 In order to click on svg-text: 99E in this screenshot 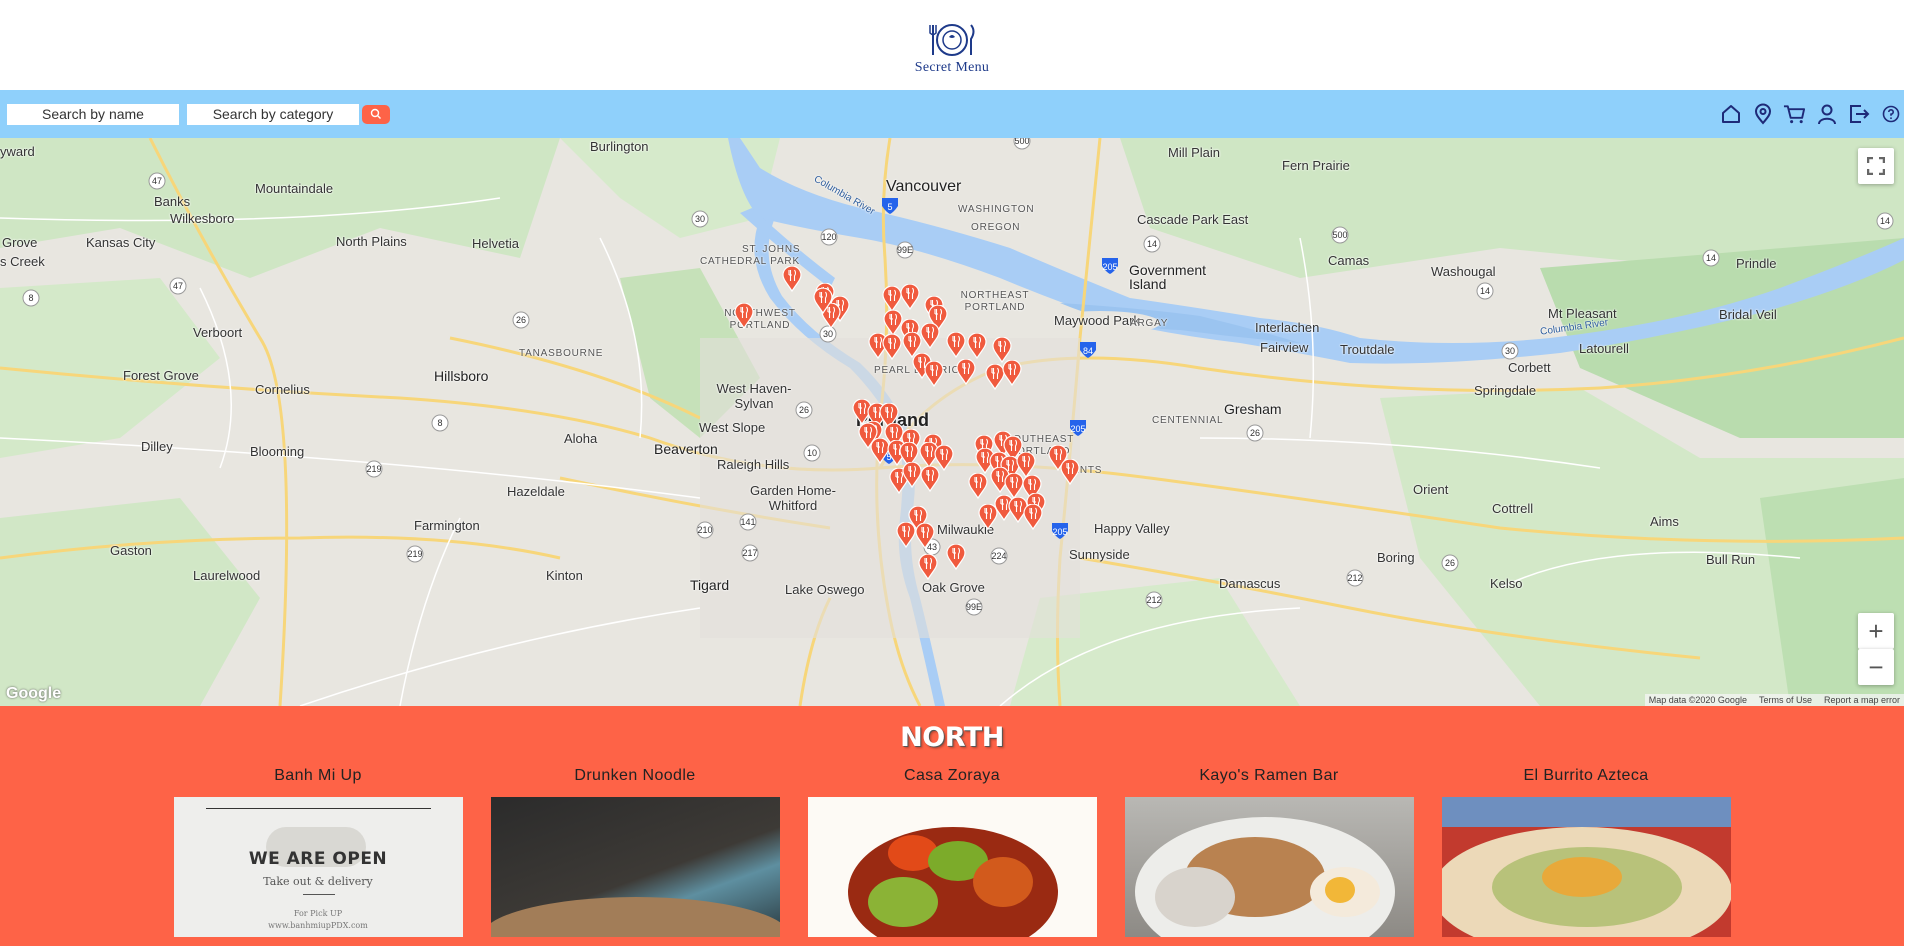, I will do `click(905, 250)`.